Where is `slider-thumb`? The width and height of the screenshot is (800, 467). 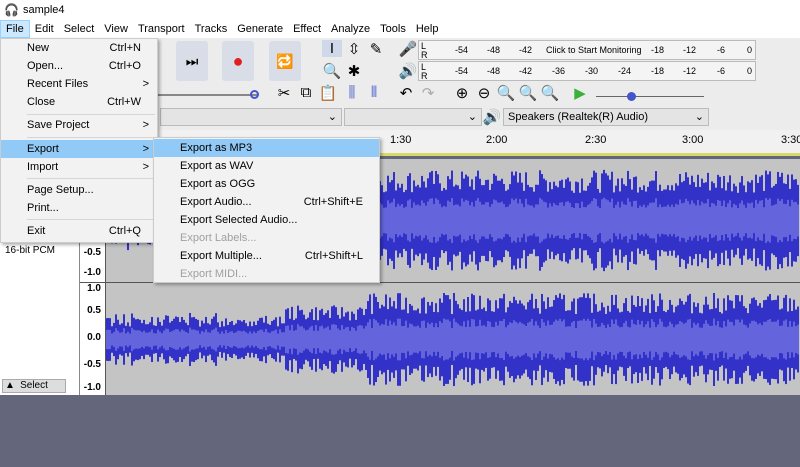 slider-thumb is located at coordinates (254, 94).